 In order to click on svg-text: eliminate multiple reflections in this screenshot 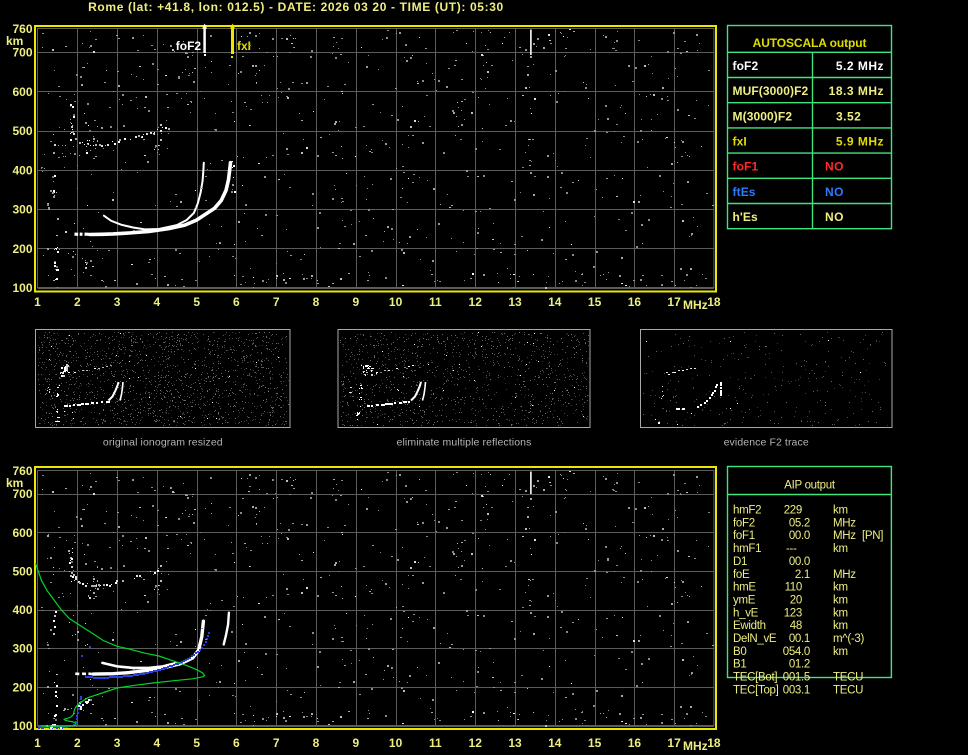, I will do `click(464, 443)`.